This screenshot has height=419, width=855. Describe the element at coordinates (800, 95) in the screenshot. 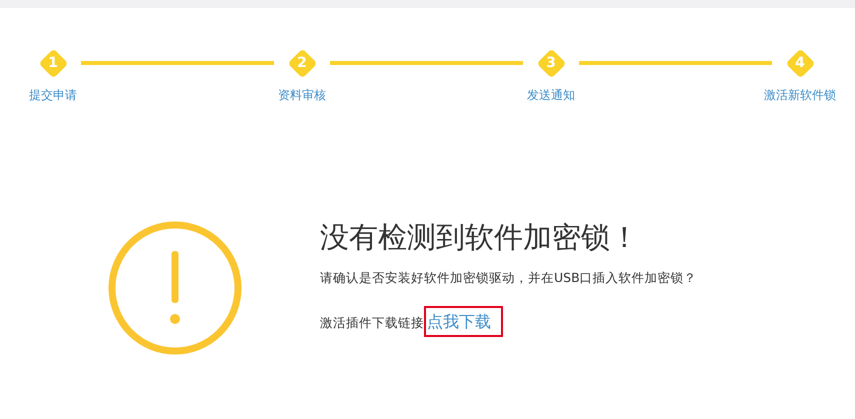

I see `step-label: 激活新软件锁` at that location.